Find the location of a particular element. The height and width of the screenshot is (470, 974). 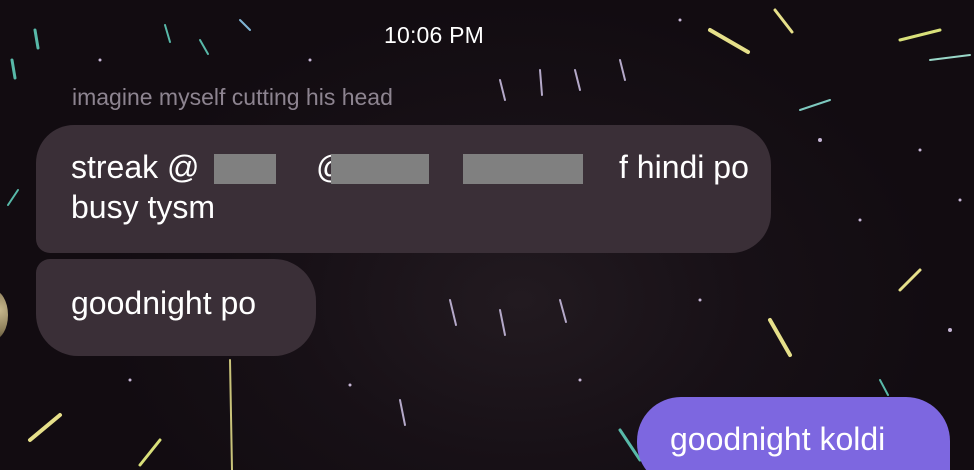

outgoing-message-bubble: goodnight koldi is located at coordinates (793, 433).